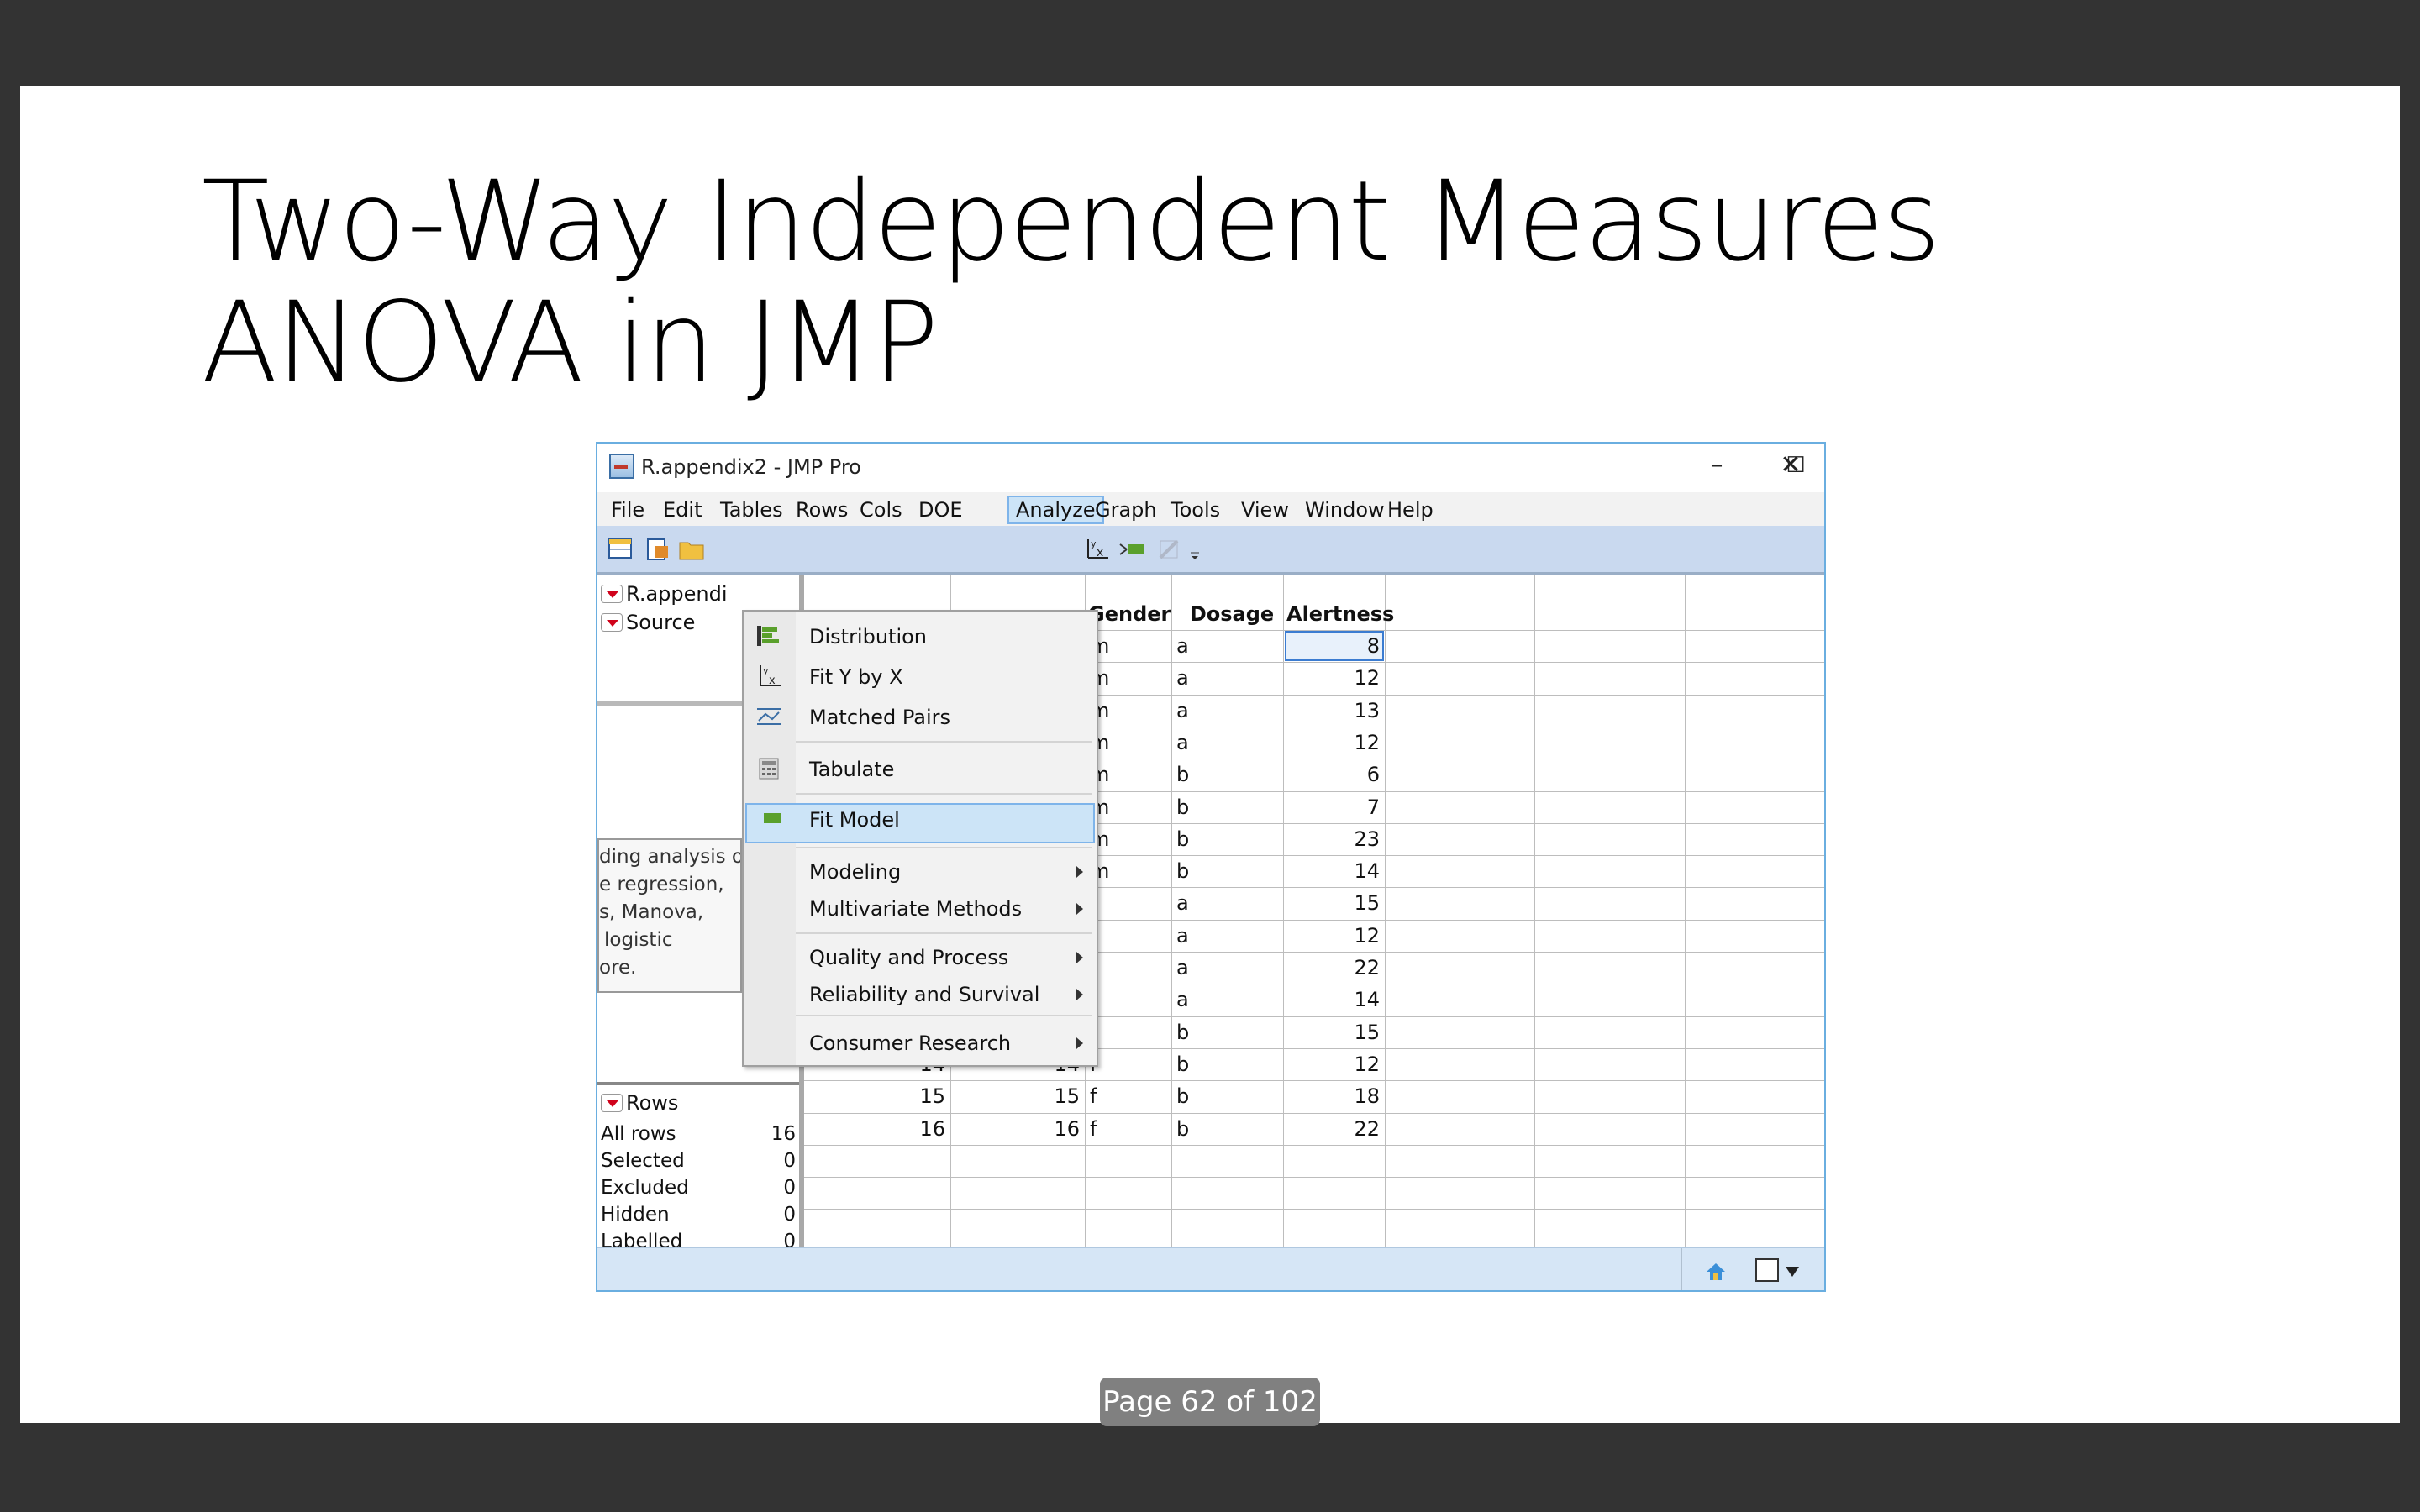  I want to click on menu-help: Help, so click(1410, 510).